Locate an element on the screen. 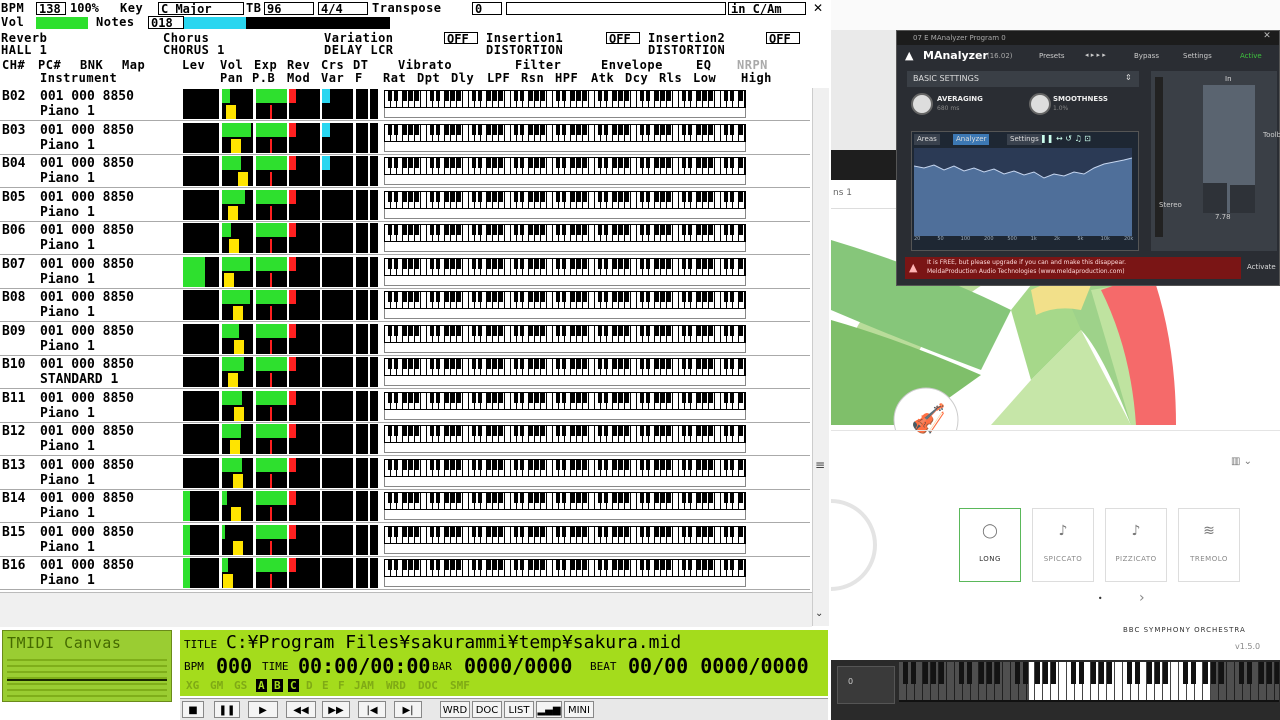 Image resolution: width=1280 pixels, height=720 pixels. instrument-name: STANDARD 1 is located at coordinates (79, 379).